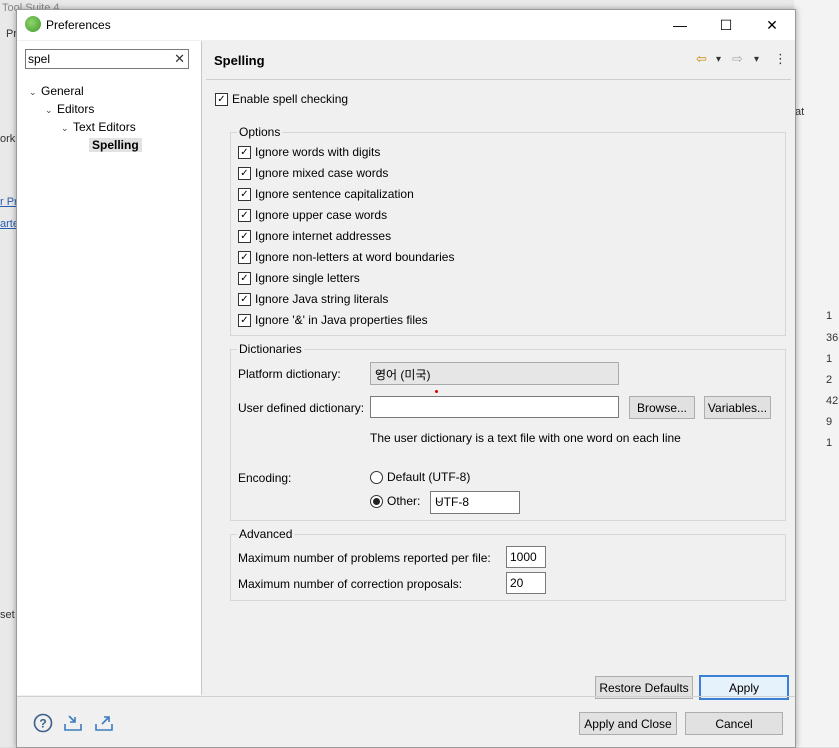 The image size is (839, 748). What do you see at coordinates (318, 152) in the screenshot?
I see `checkbox-label: Ignore words with digits` at bounding box center [318, 152].